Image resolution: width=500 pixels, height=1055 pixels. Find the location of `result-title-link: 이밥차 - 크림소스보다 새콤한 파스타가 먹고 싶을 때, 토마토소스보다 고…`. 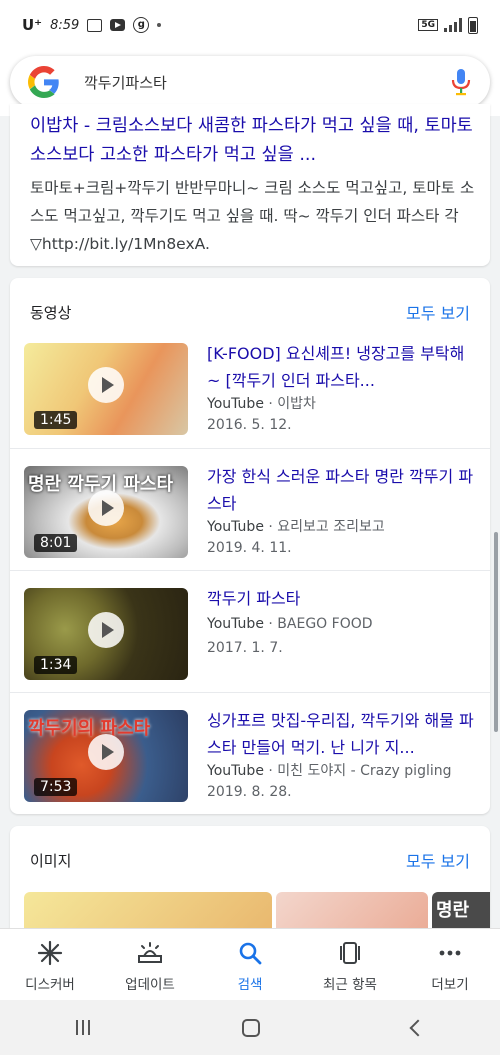

result-title-link: 이밥차 - 크림소스보다 새콤한 파스타가 먹고 싶을 때, 토마토소스보다 고… is located at coordinates (255, 141).